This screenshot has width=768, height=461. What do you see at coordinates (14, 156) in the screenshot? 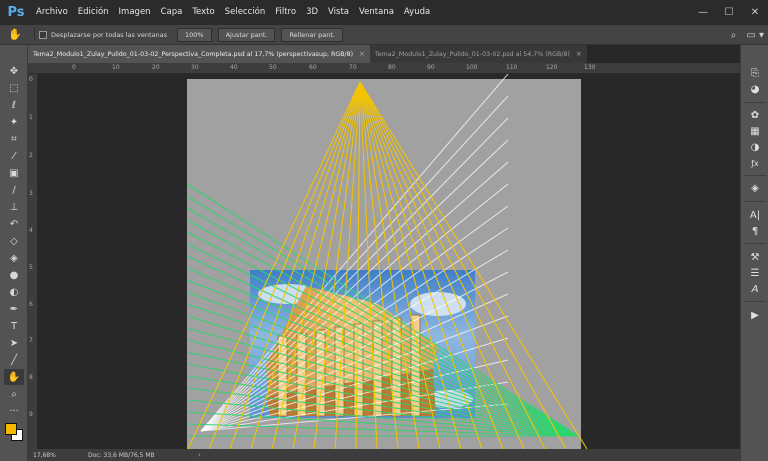
I see `eyedropper-icon: ⁄` at bounding box center [14, 156].